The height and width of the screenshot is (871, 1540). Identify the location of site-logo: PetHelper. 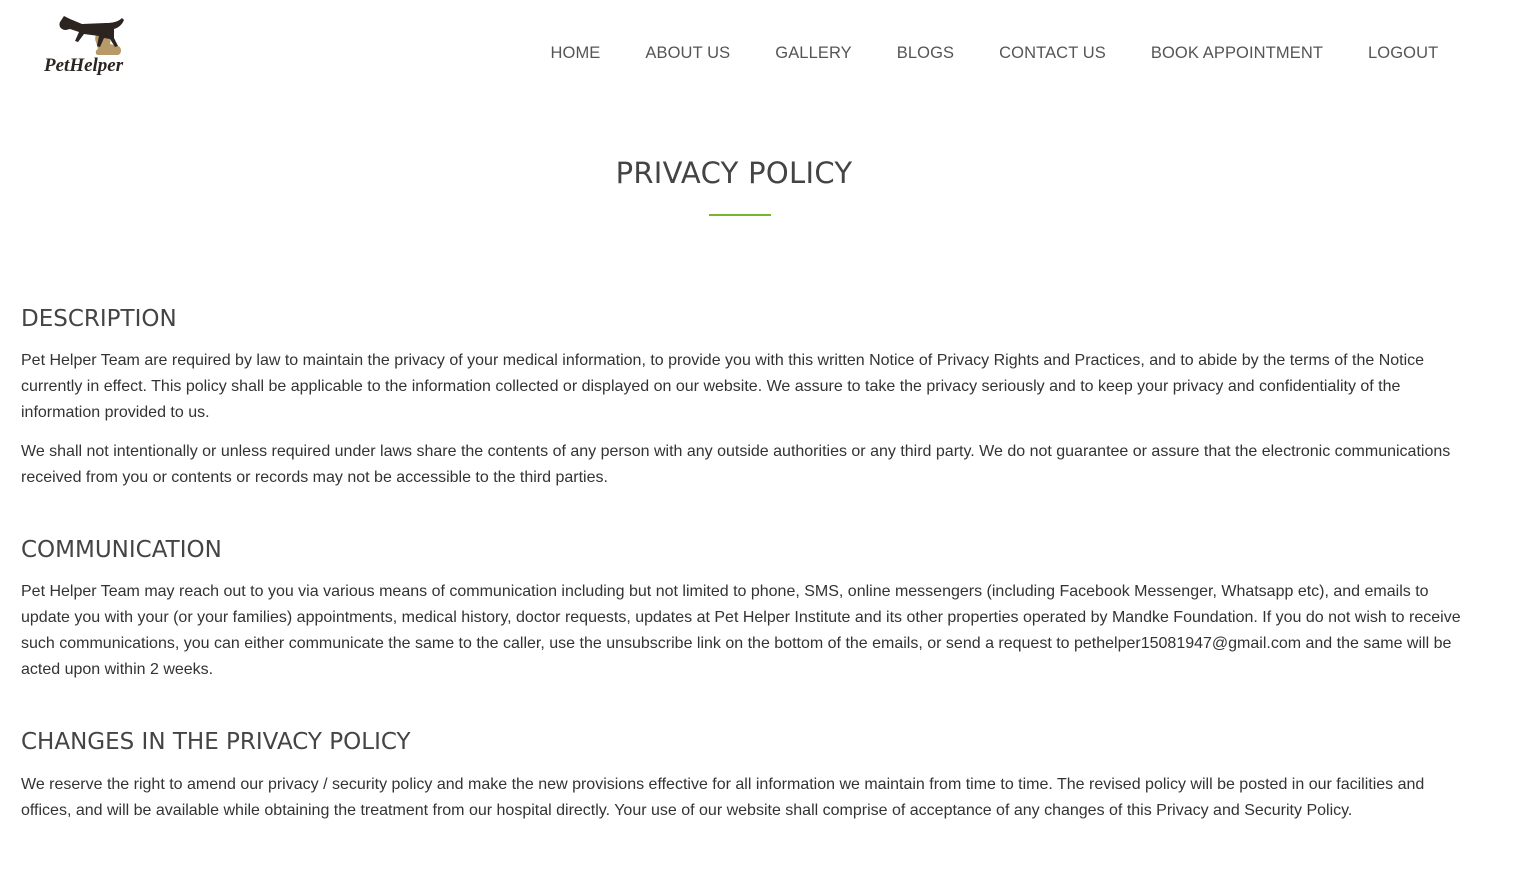
(96, 45).